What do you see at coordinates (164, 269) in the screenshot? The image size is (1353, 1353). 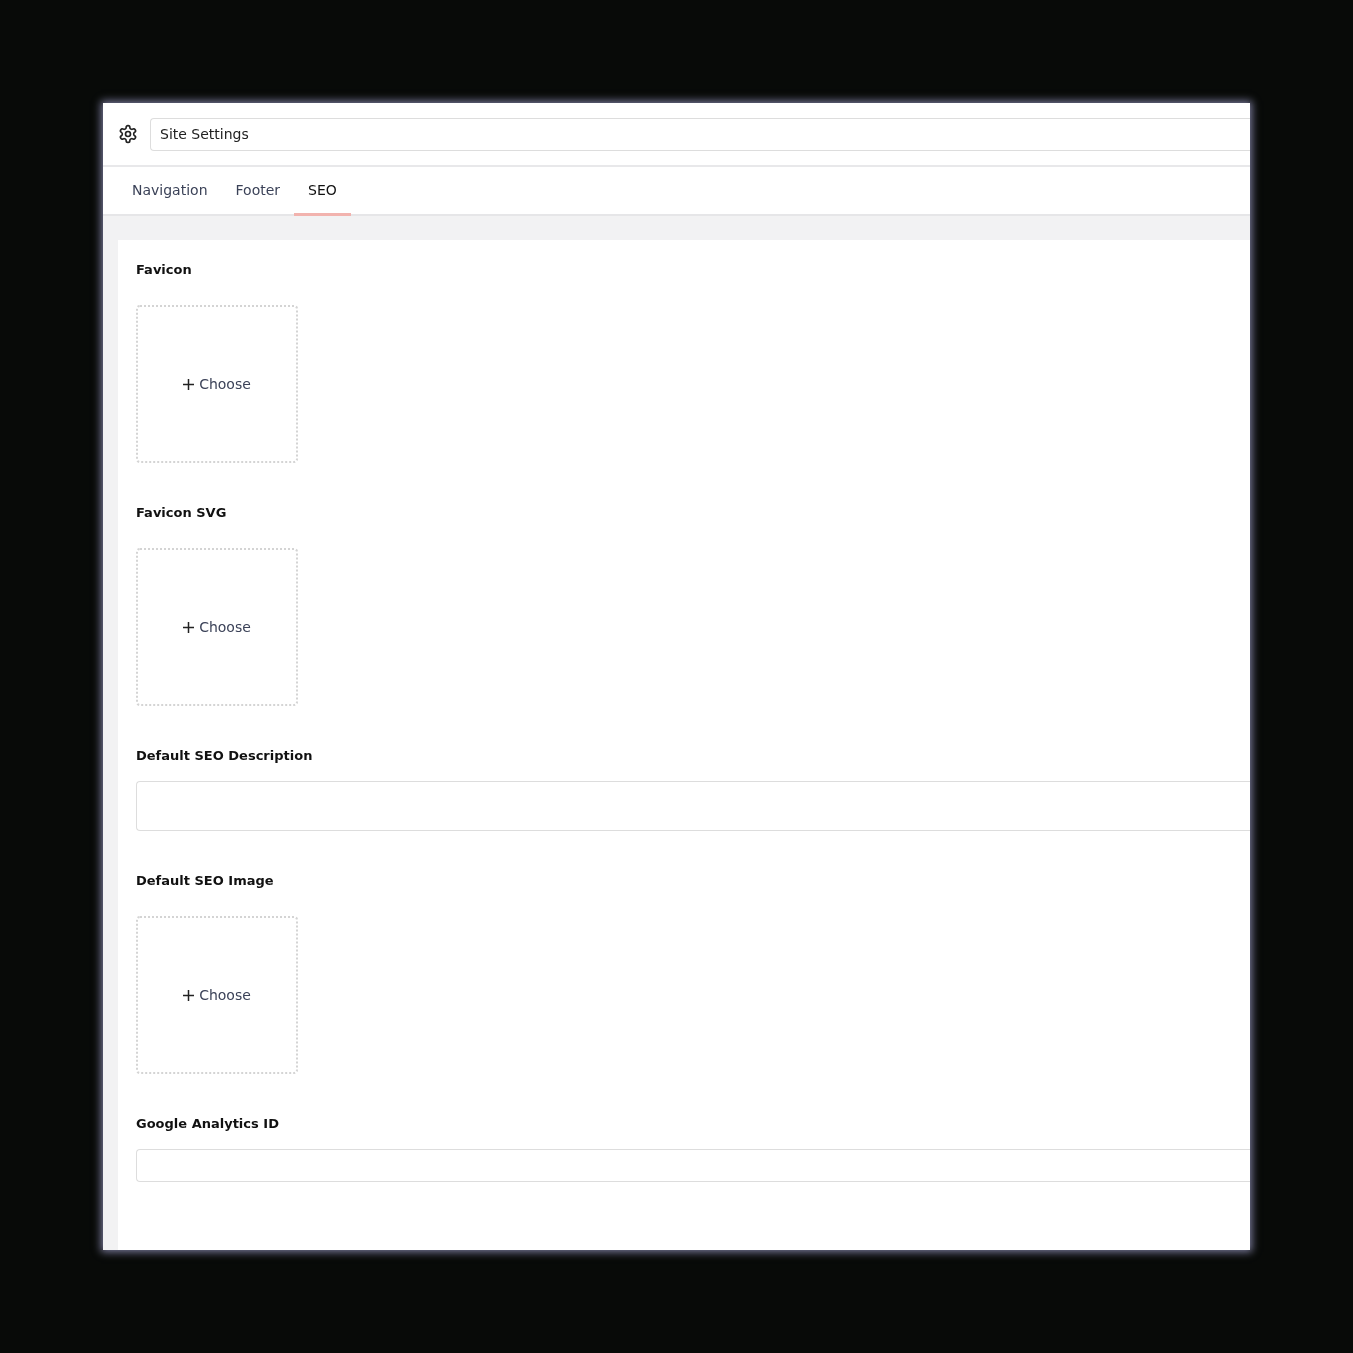 I see `field-label: Favicon` at bounding box center [164, 269].